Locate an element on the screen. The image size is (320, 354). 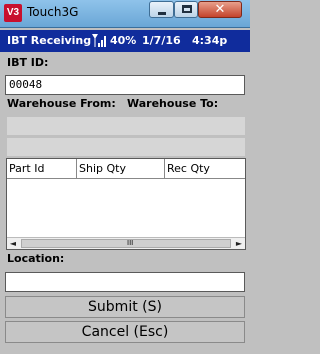
column-rec-qty: Rec Qty is located at coordinates (205, 169).